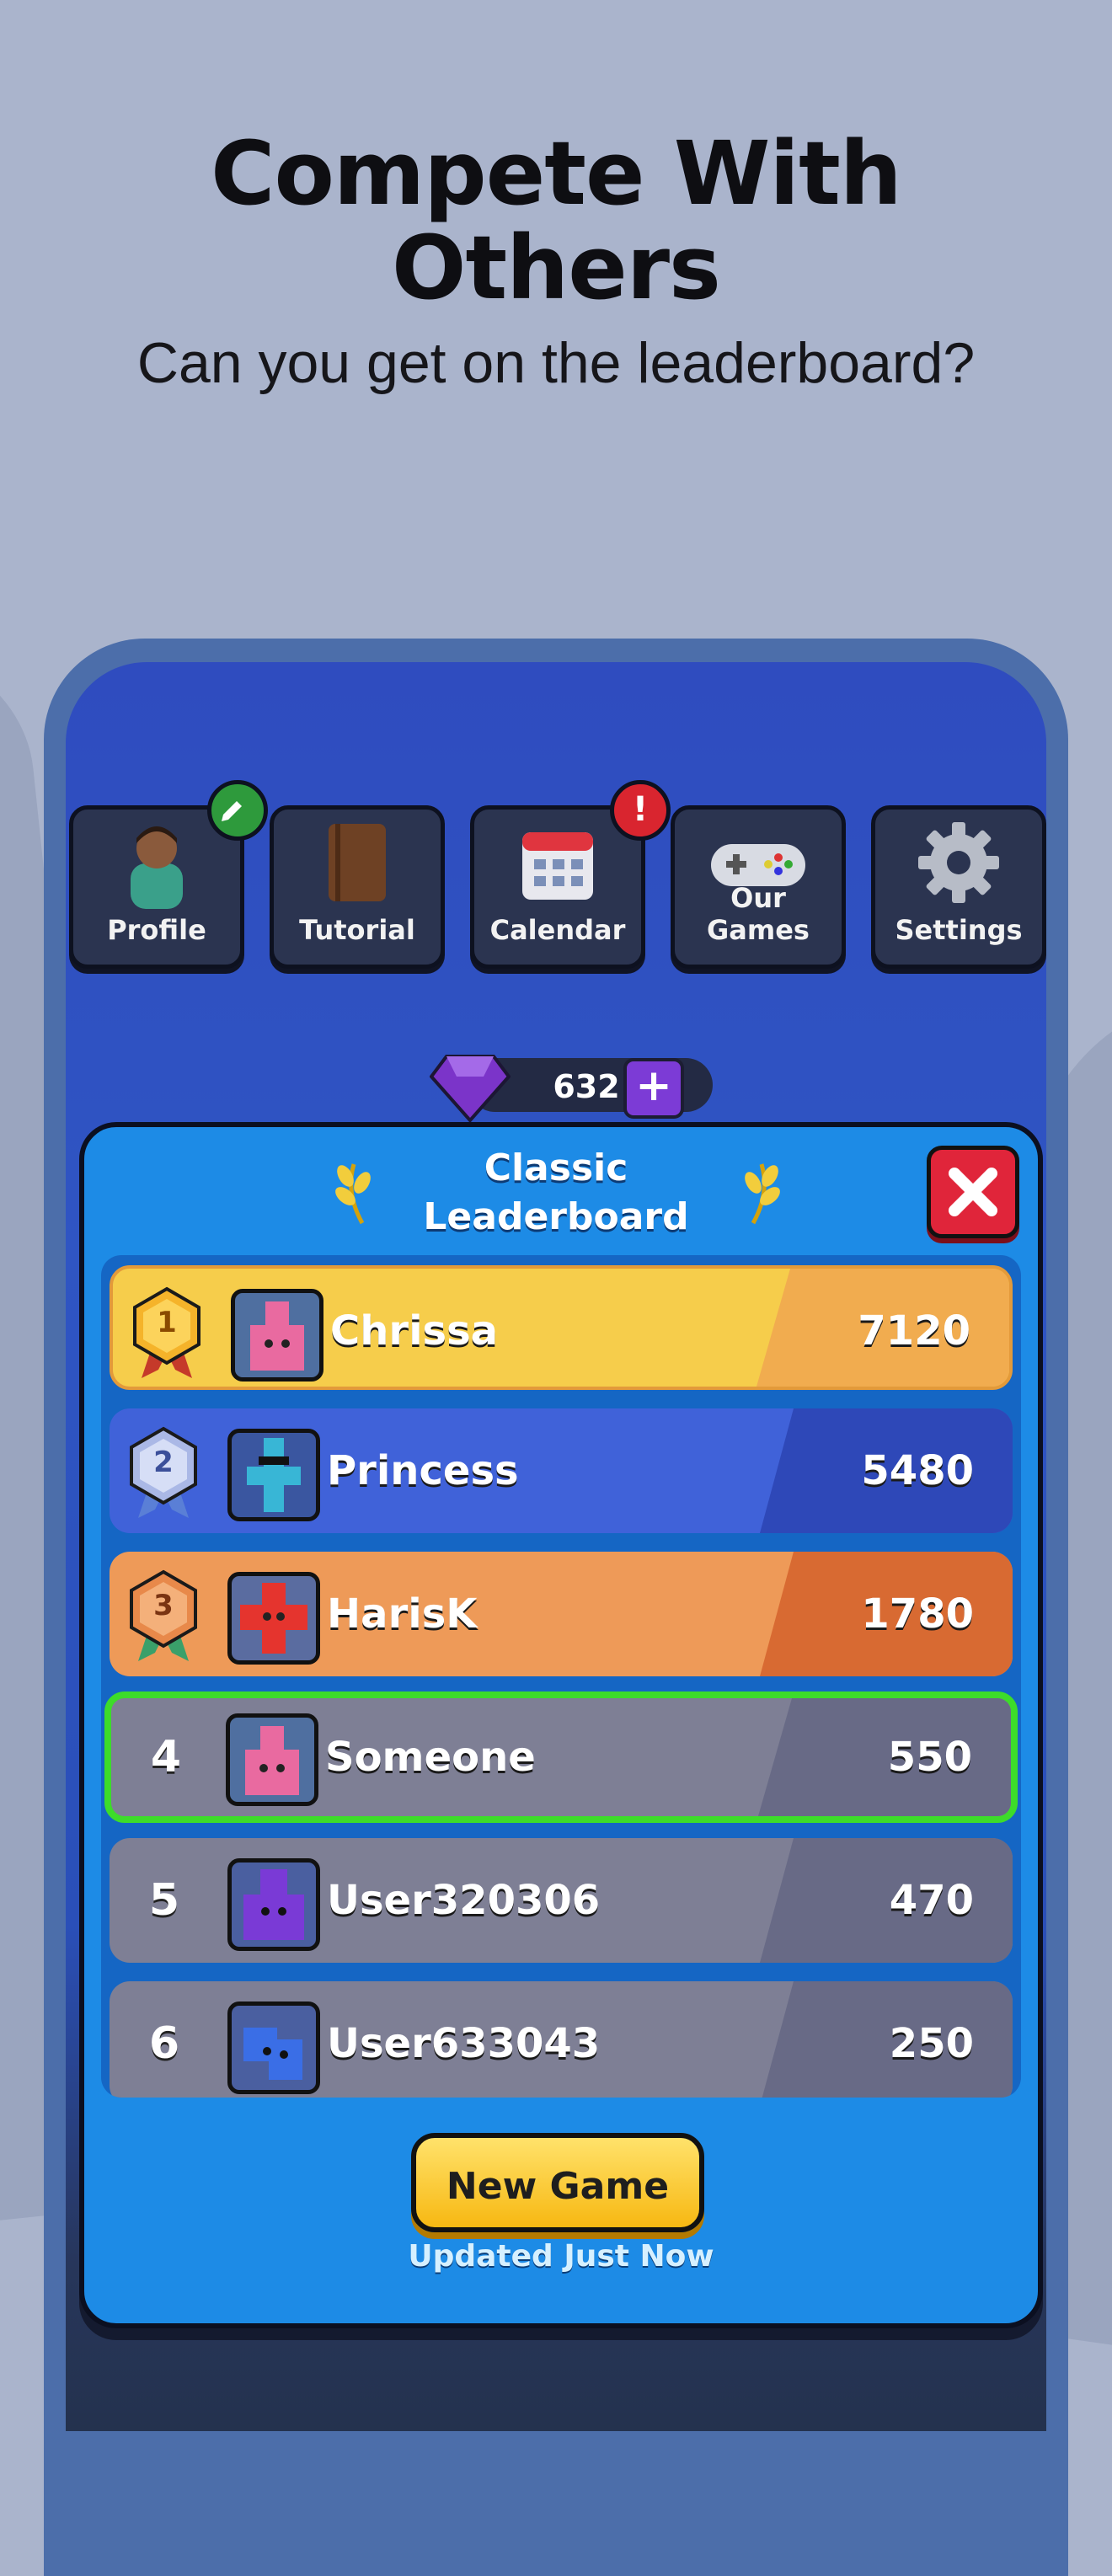  I want to click on calendar-icon, so click(557, 862).